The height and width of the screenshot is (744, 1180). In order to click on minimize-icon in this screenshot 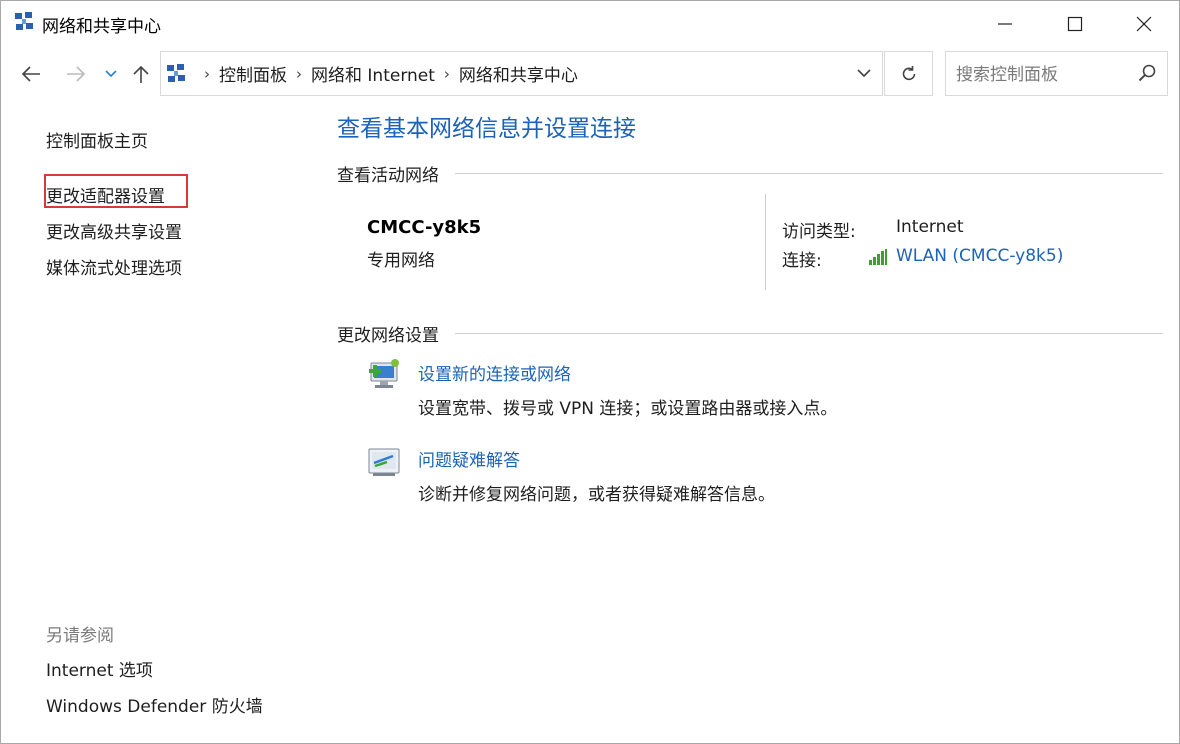, I will do `click(1005, 23)`.